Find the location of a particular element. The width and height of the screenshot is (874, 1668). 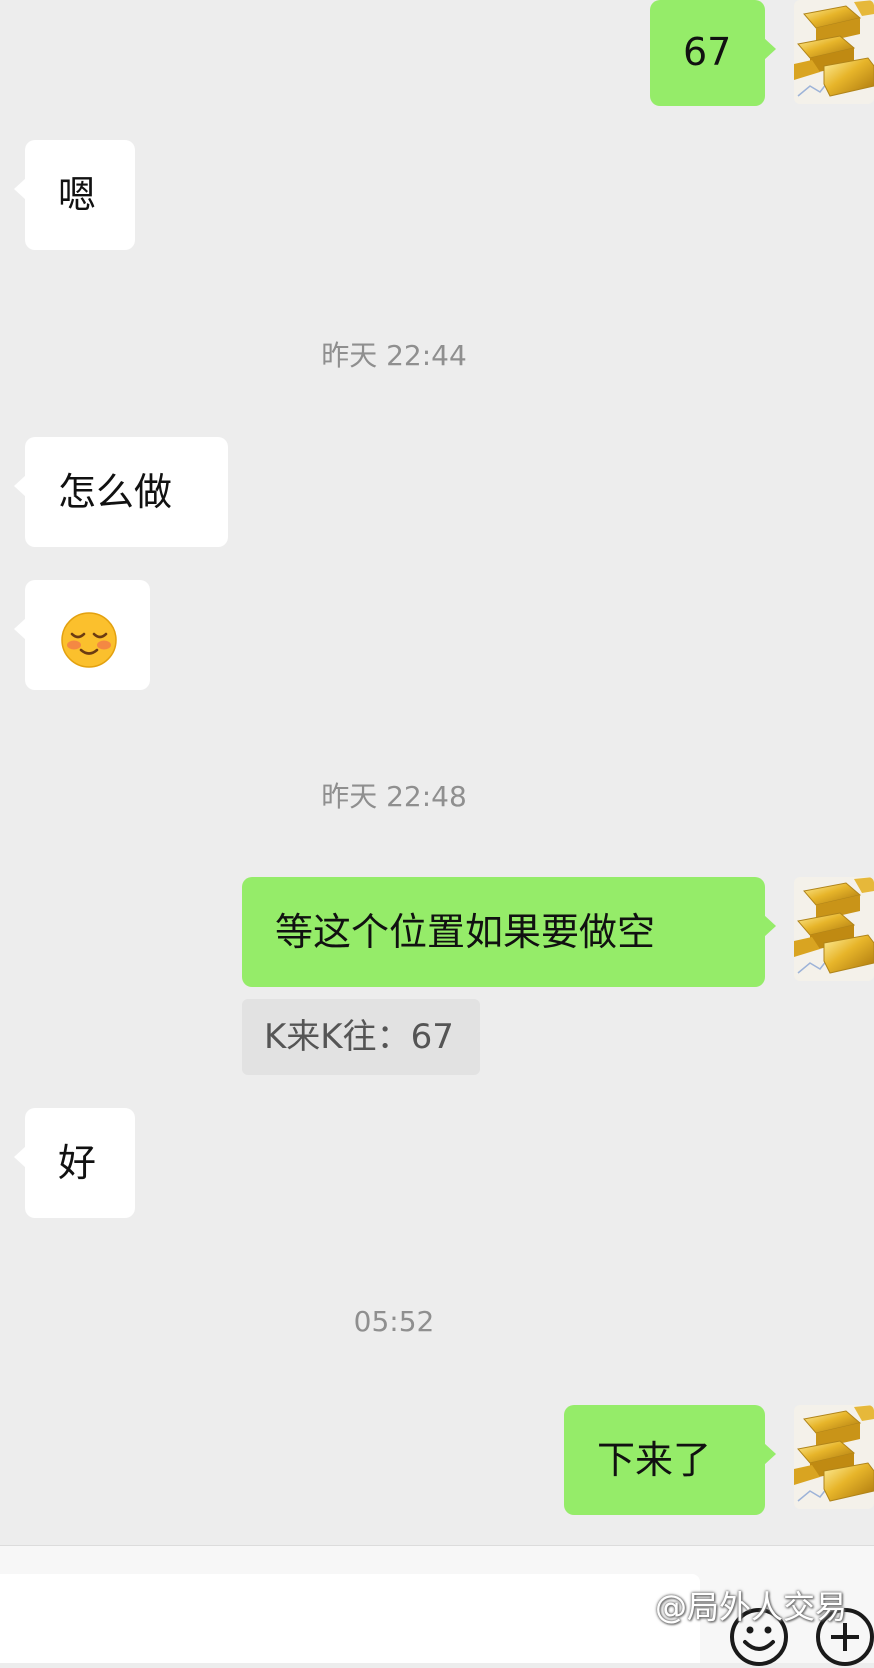

incoming-message: 嗯 is located at coordinates (74, 195).